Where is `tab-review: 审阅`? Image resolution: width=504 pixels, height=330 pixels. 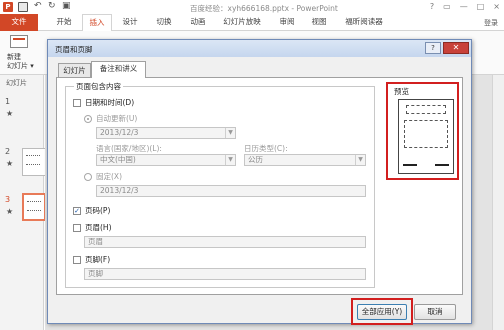 tab-review: 审阅 is located at coordinates (287, 22).